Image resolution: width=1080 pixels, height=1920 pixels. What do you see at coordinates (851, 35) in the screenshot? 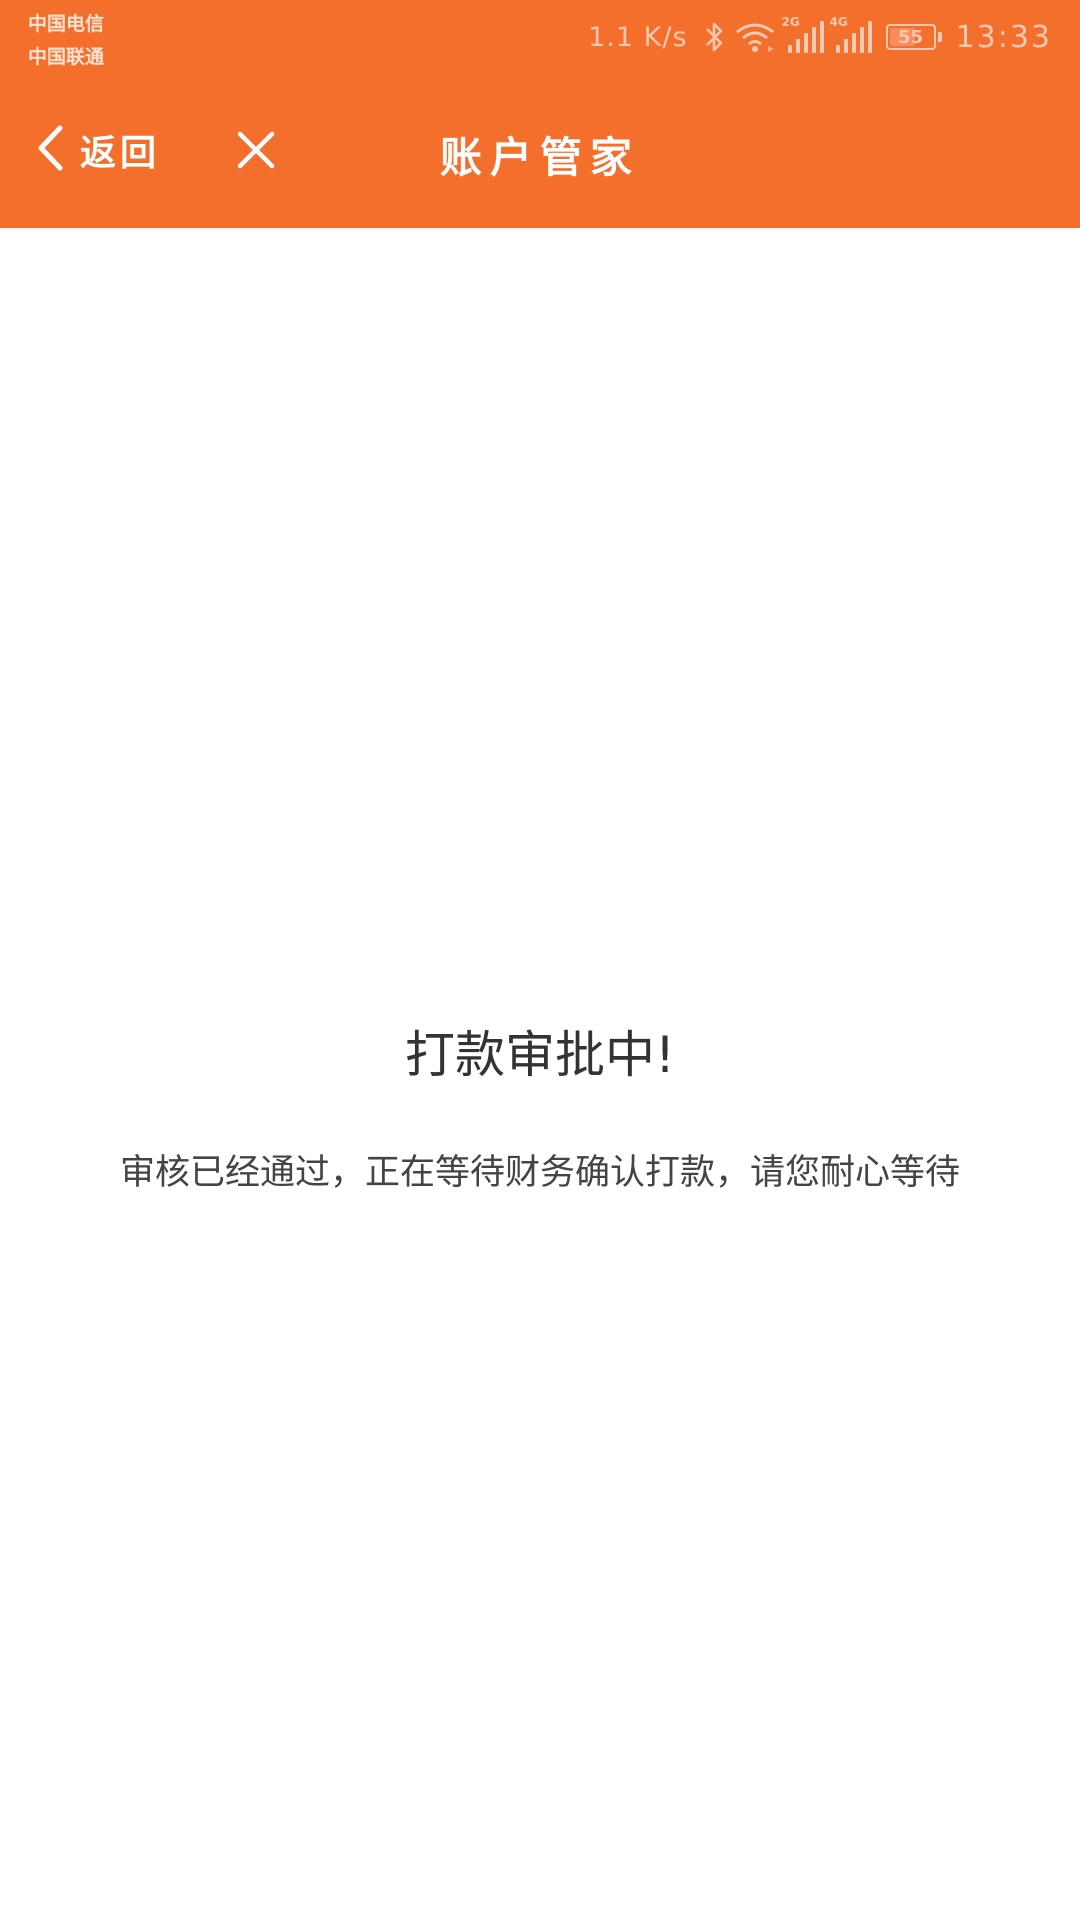
I see `signal-icon-sim2: 4G` at bounding box center [851, 35].